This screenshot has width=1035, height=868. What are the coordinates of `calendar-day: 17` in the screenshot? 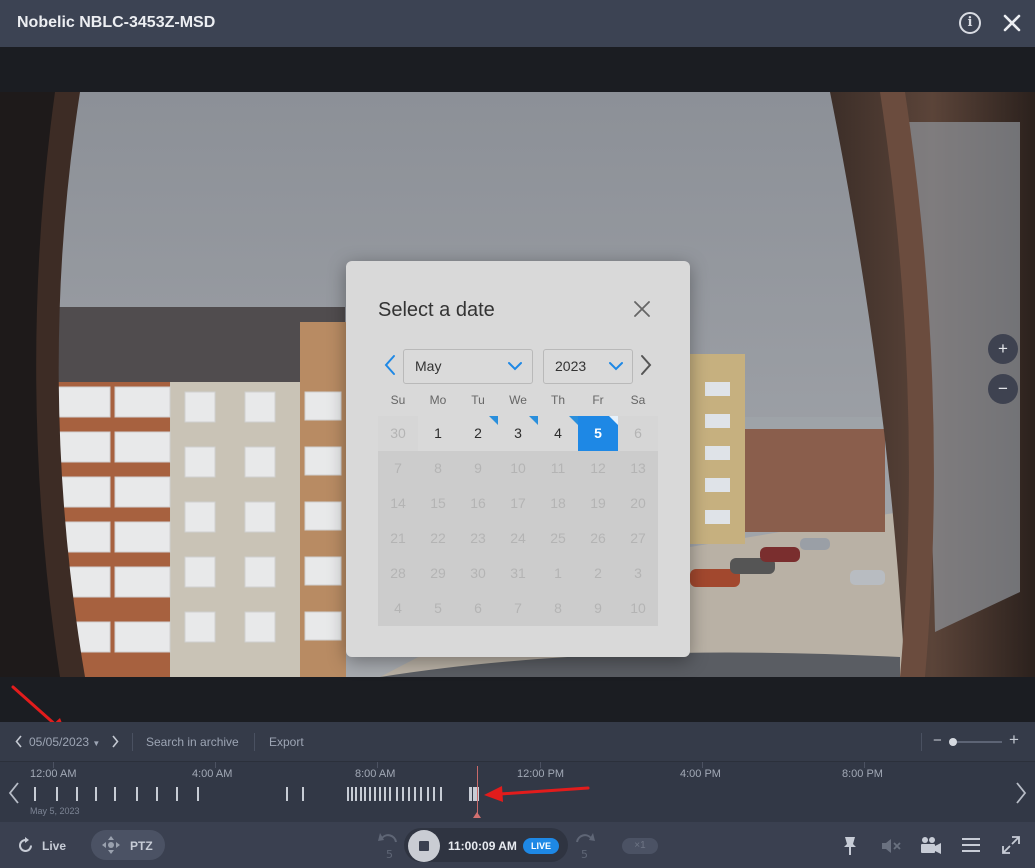 It's located at (518, 503).